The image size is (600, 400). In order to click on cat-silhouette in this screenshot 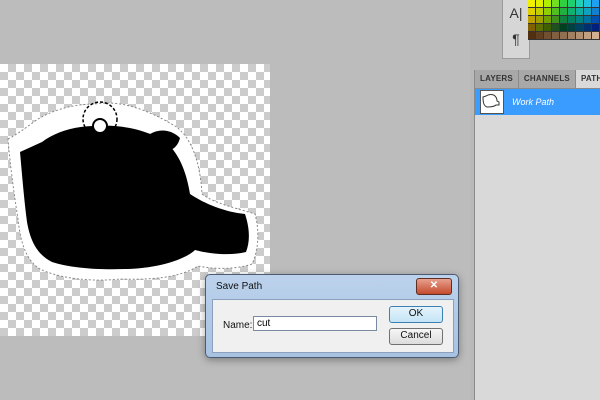, I will do `click(134, 197)`.